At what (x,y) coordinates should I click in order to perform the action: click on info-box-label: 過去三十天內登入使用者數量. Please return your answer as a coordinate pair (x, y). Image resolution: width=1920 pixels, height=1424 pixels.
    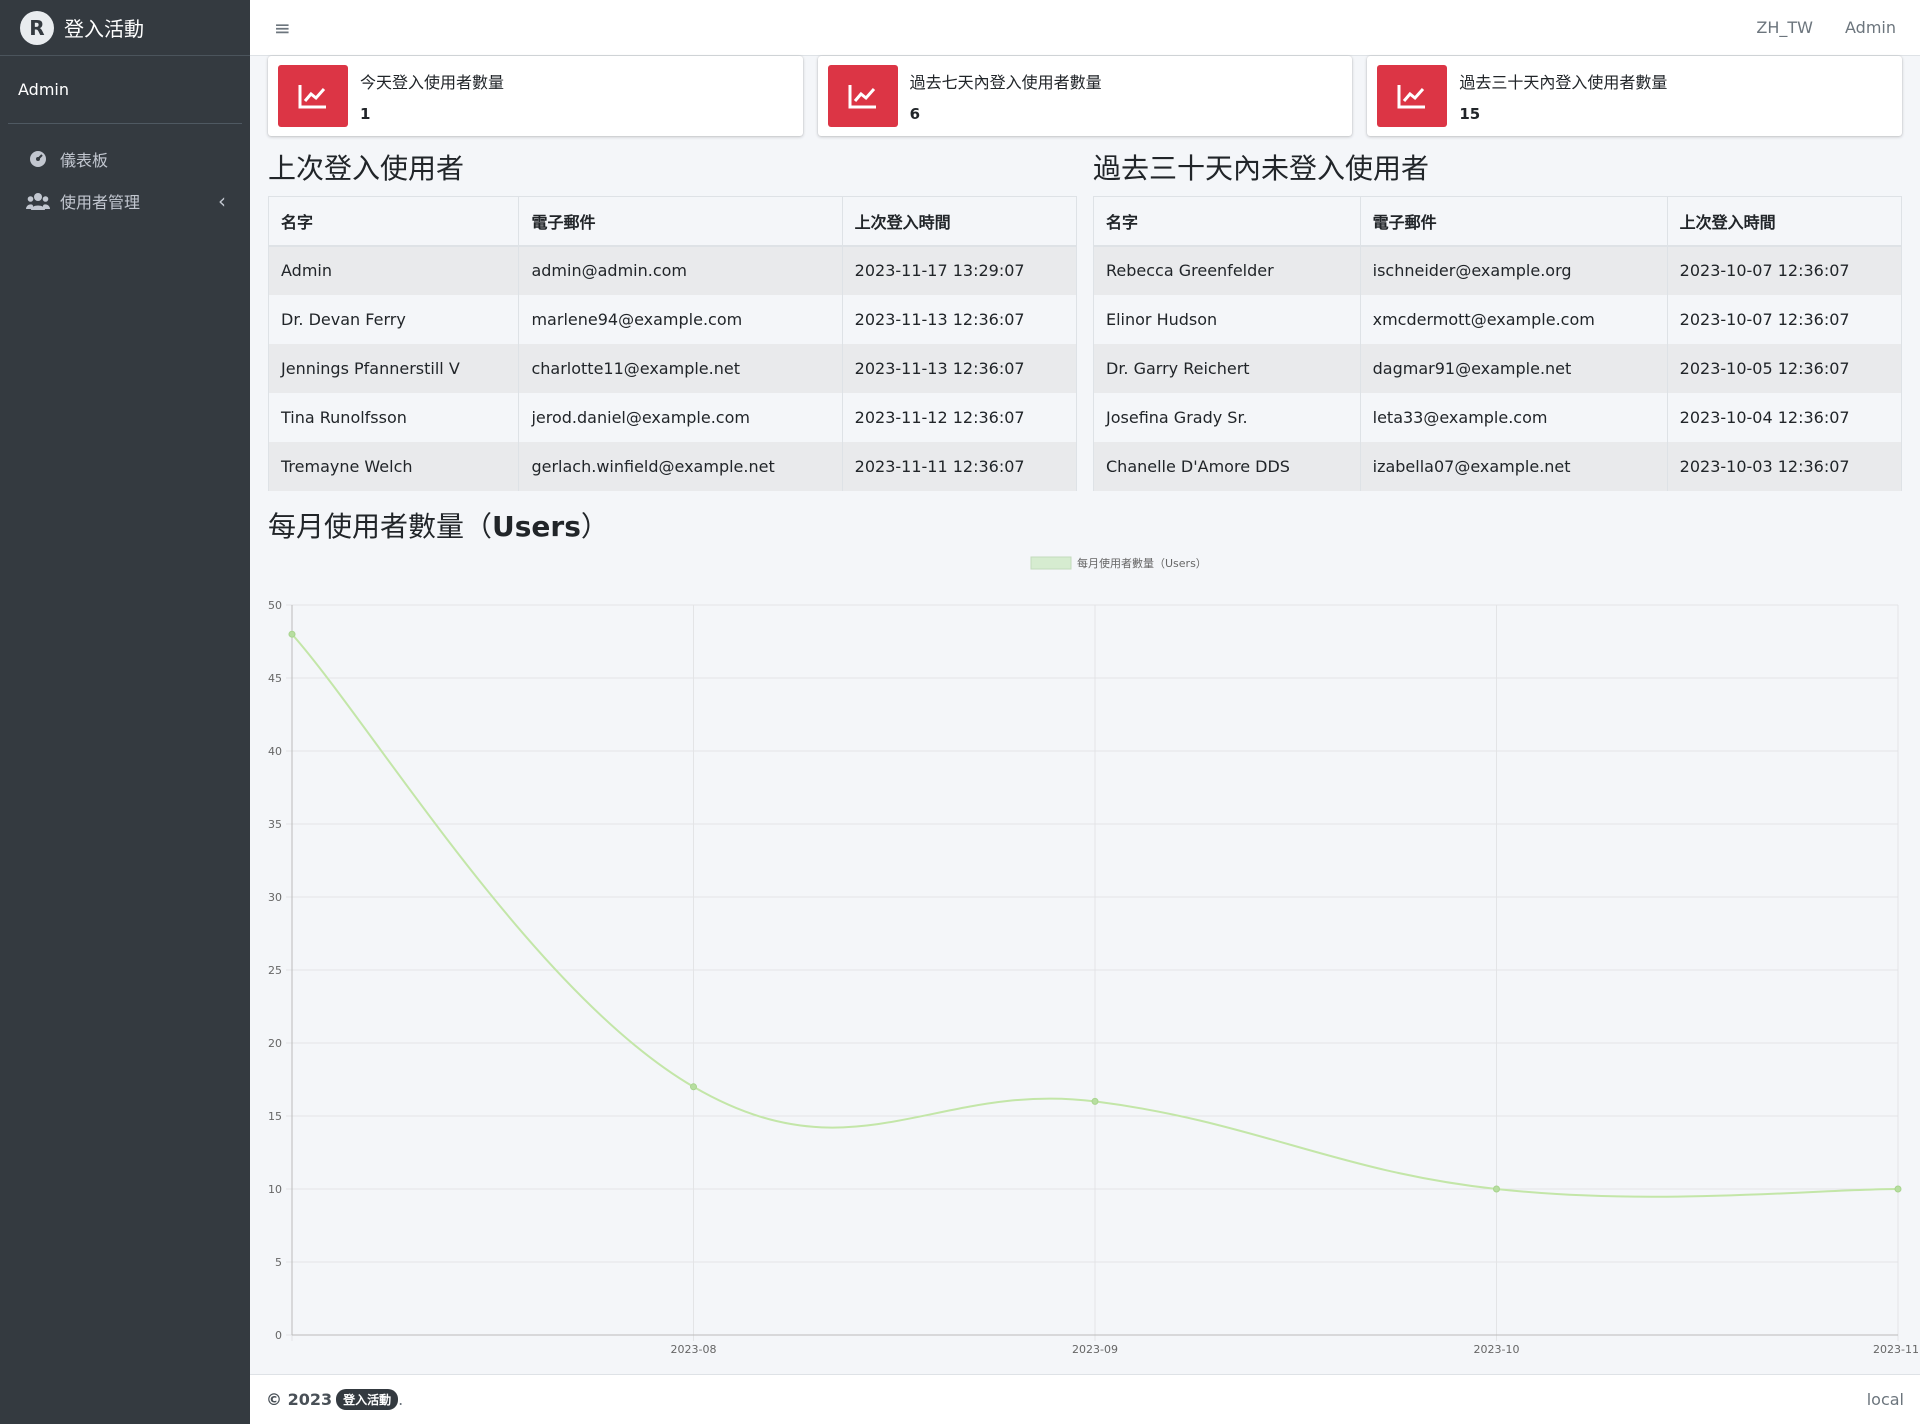
    Looking at the image, I should click on (1563, 82).